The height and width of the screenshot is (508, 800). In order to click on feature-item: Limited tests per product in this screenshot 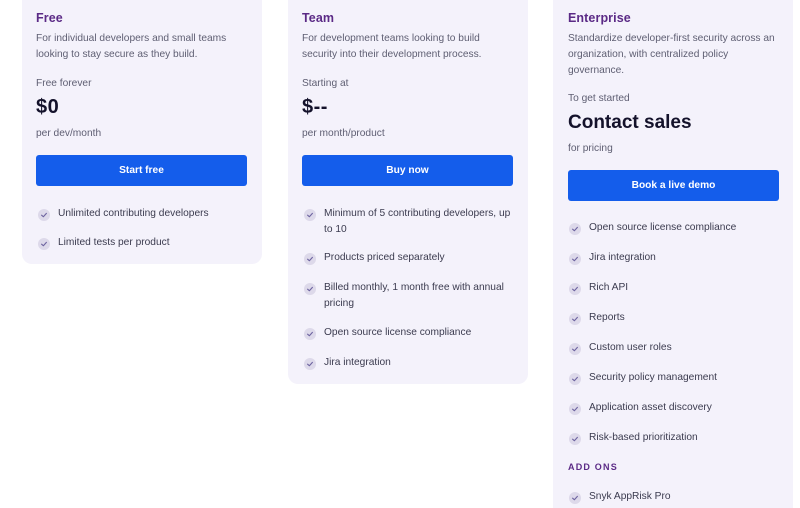, I will do `click(143, 244)`.